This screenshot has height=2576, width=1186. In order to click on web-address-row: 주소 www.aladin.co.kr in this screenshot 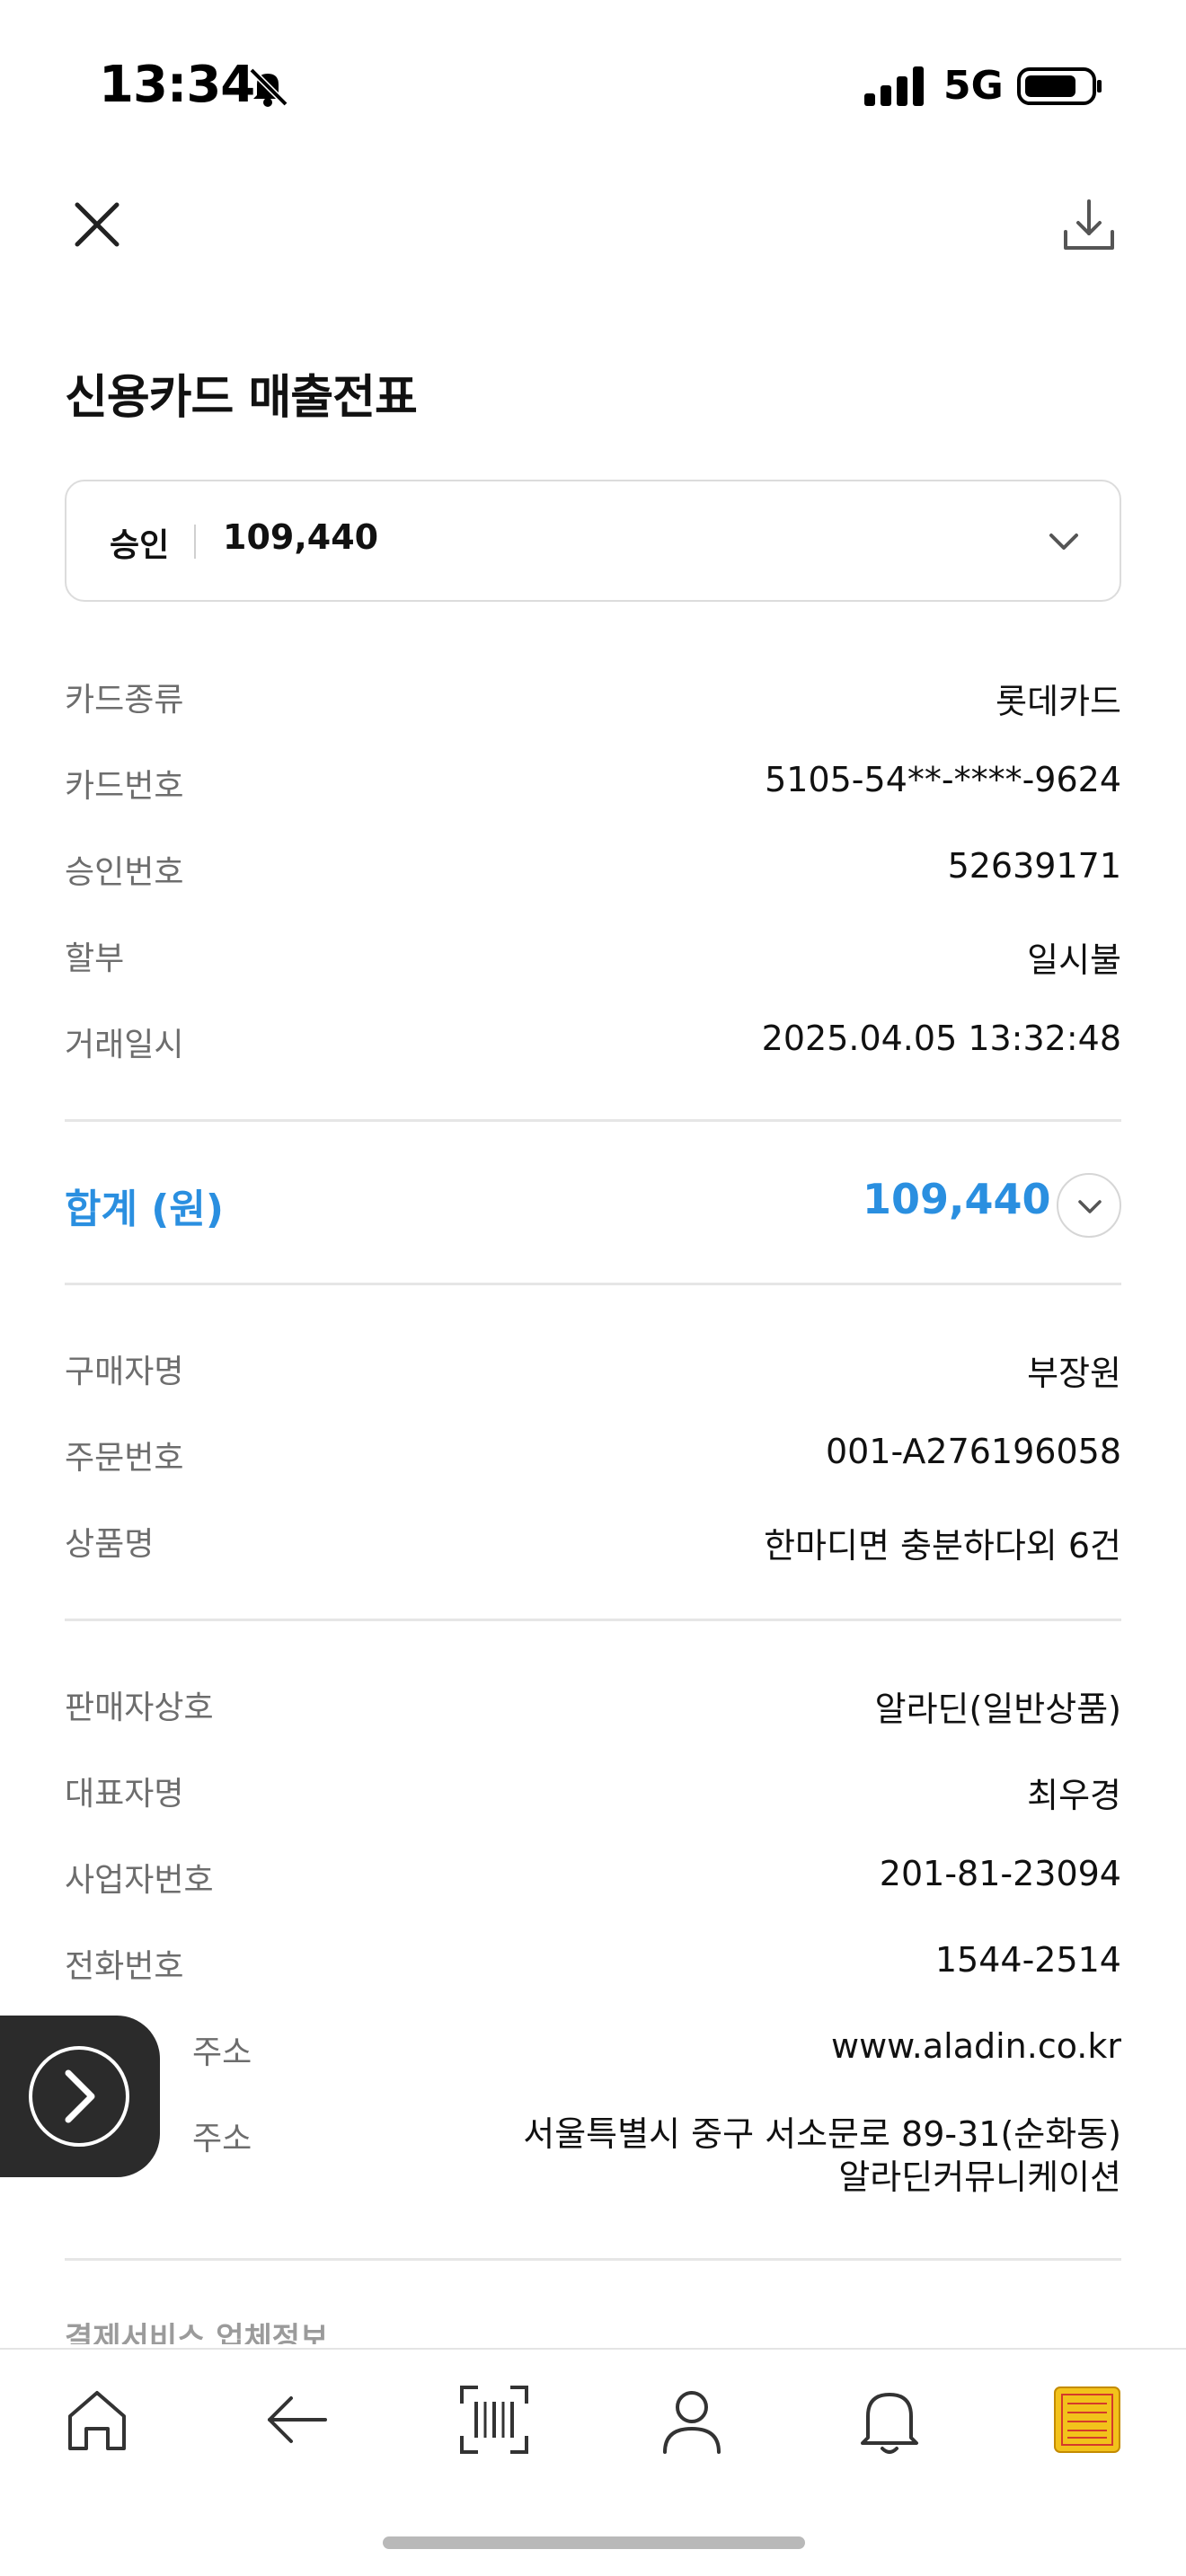, I will do `click(593, 2046)`.